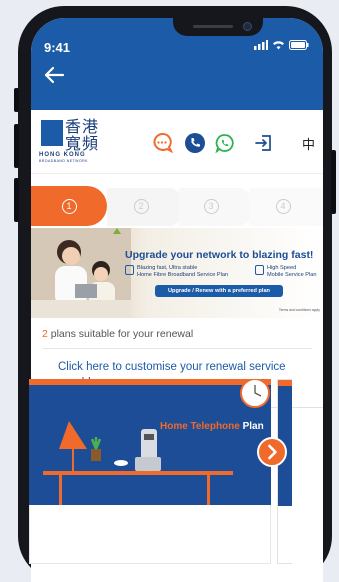  Describe the element at coordinates (141, 206) in the screenshot. I see `step-2: 2` at that location.